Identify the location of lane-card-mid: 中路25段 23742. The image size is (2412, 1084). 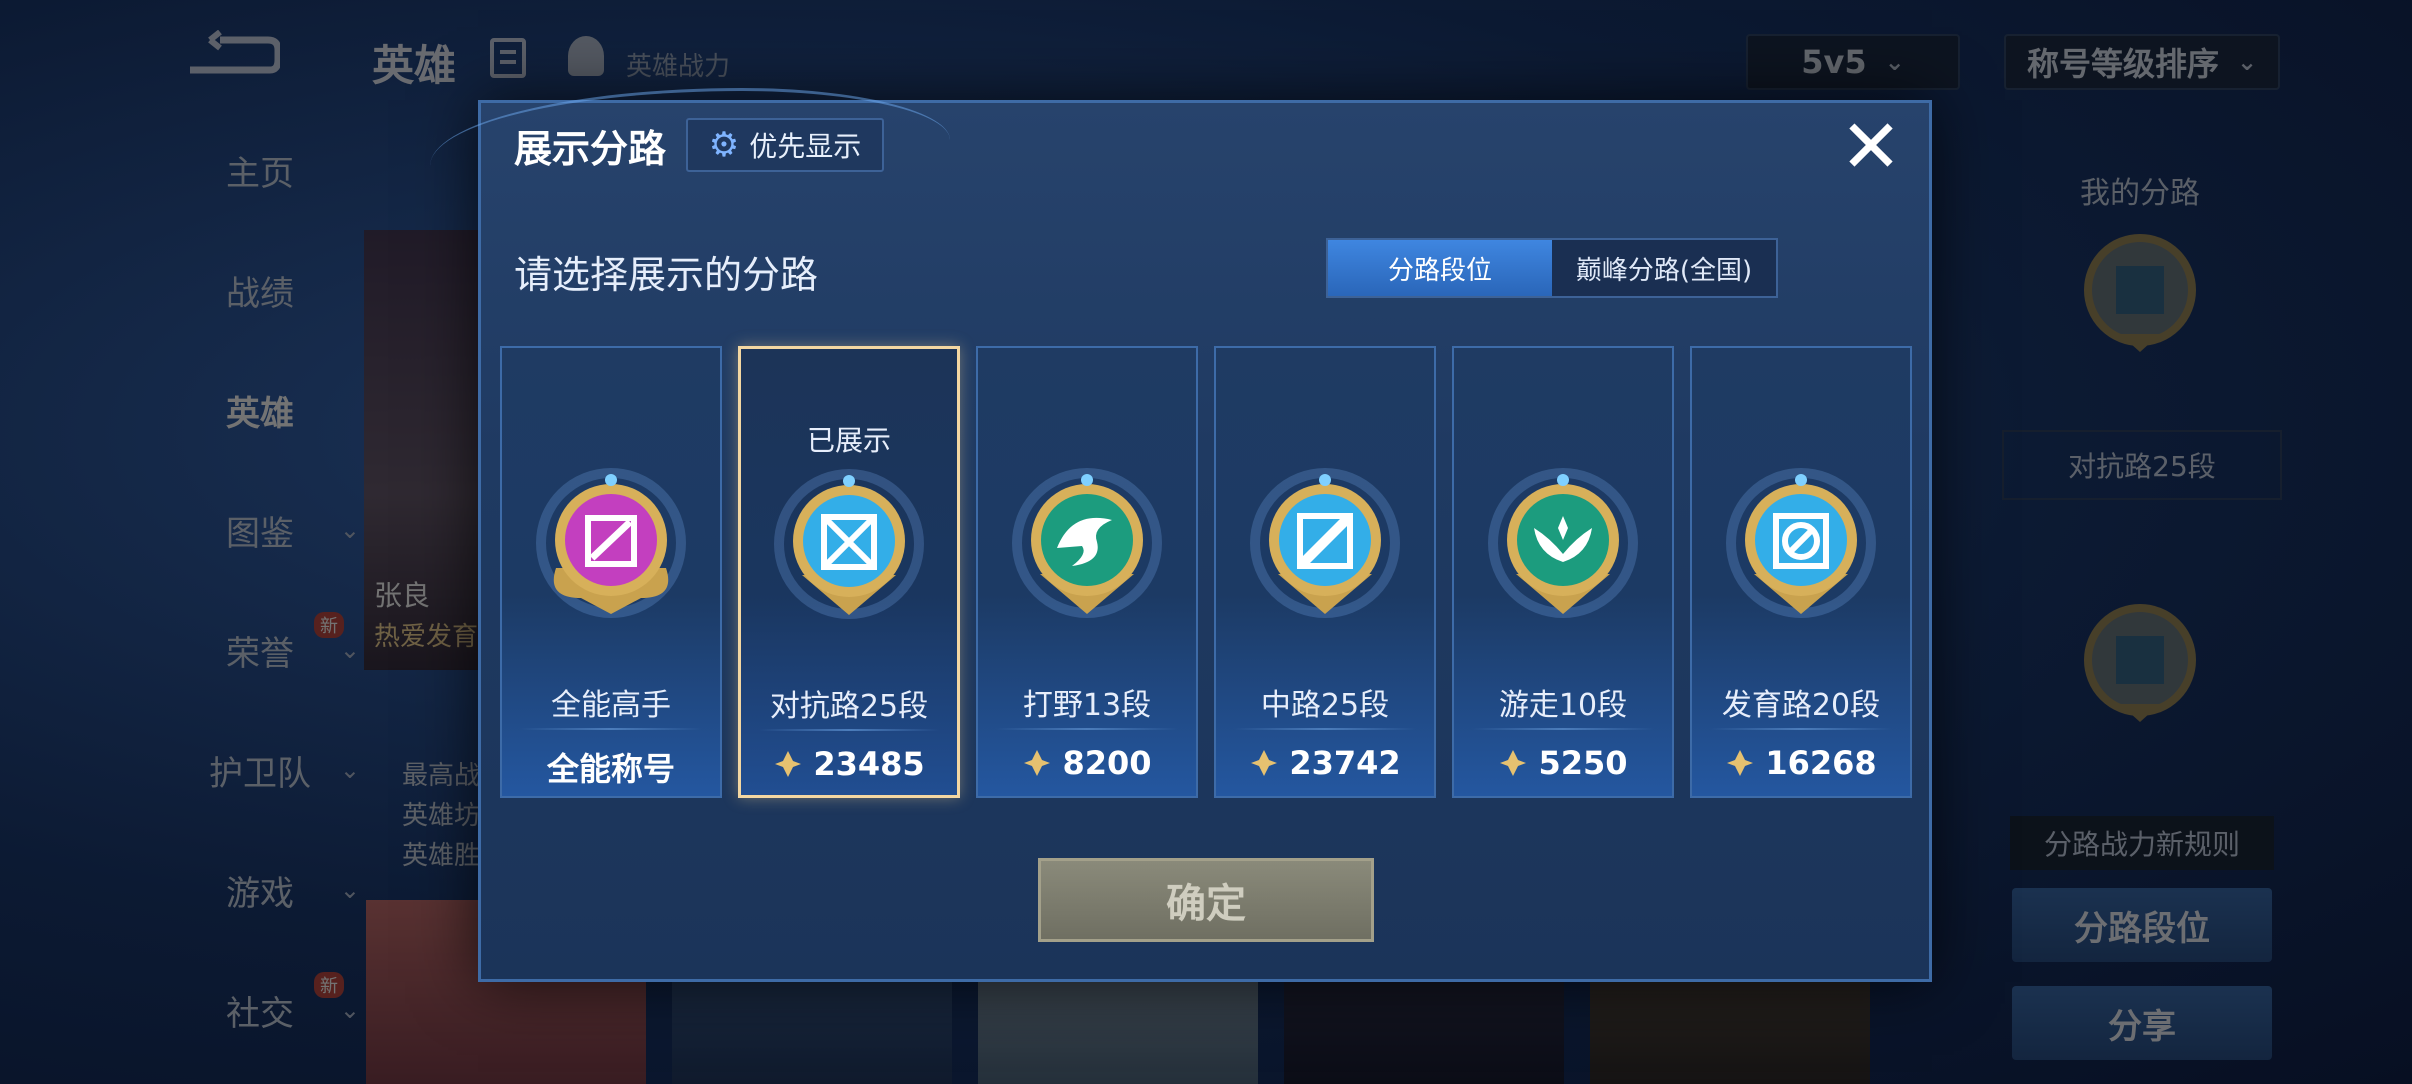
(1325, 572).